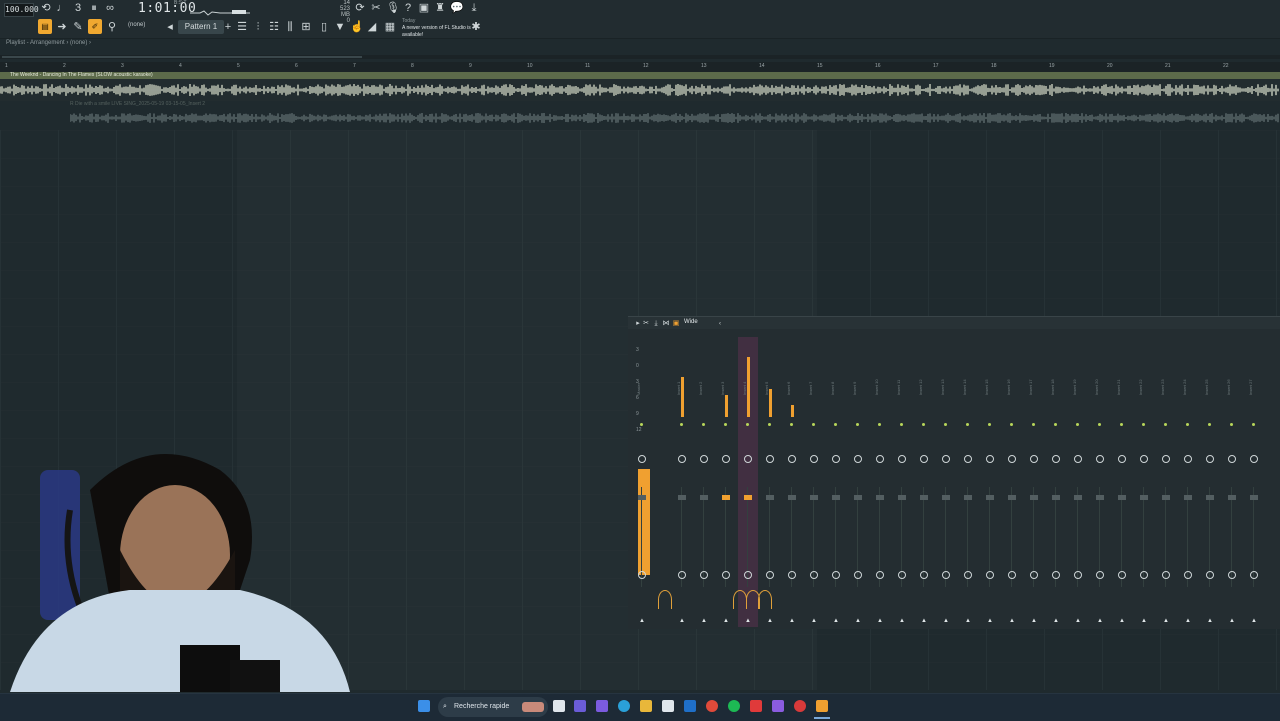  I want to click on chat-icon: 💬, so click(457, 8).